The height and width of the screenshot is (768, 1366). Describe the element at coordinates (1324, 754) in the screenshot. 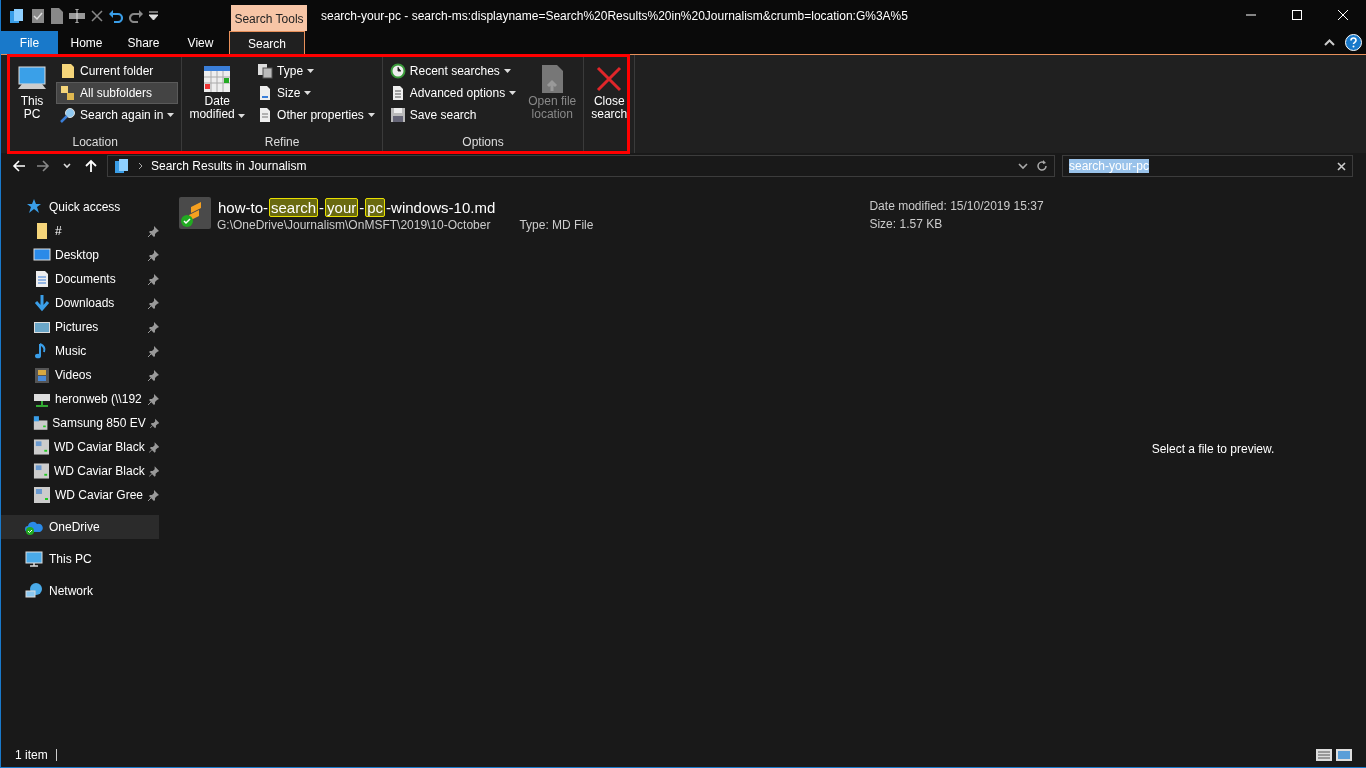

I see `details-view-icon` at that location.